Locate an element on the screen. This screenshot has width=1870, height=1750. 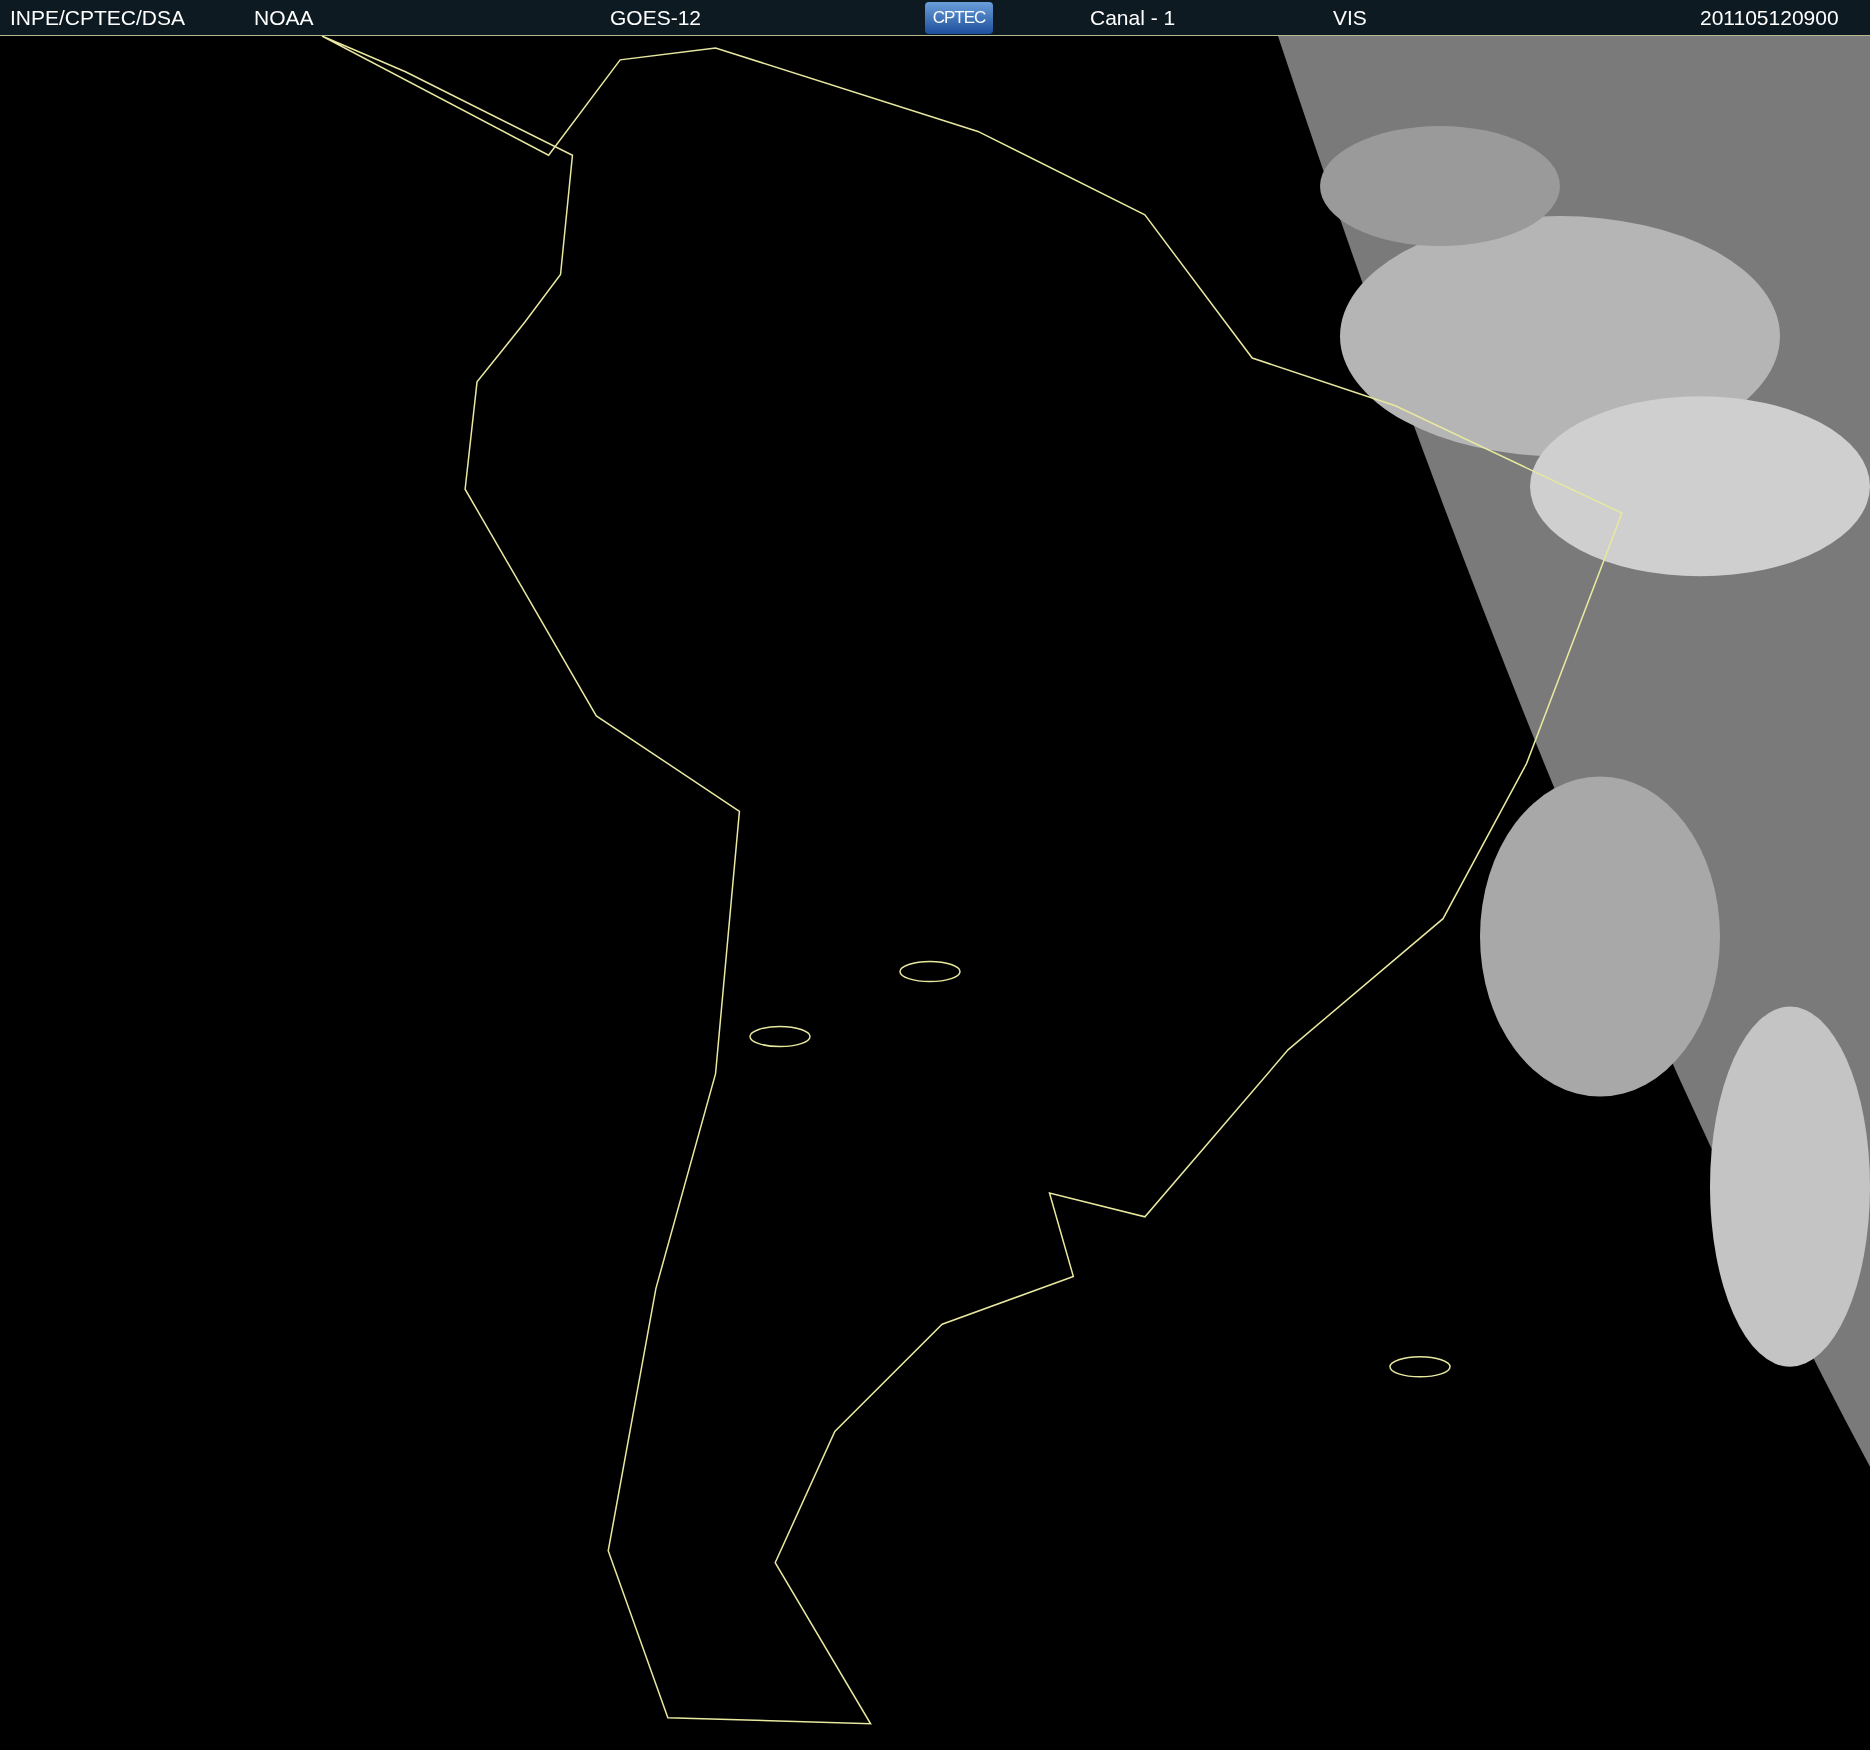
logo: CPTEC is located at coordinates (959, 17).